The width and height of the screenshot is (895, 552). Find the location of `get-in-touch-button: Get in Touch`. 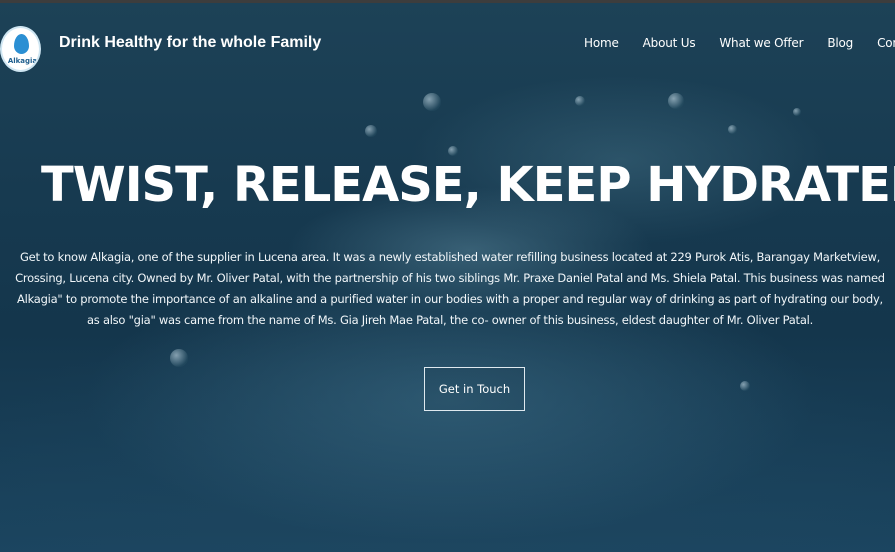

get-in-touch-button: Get in Touch is located at coordinates (474, 389).